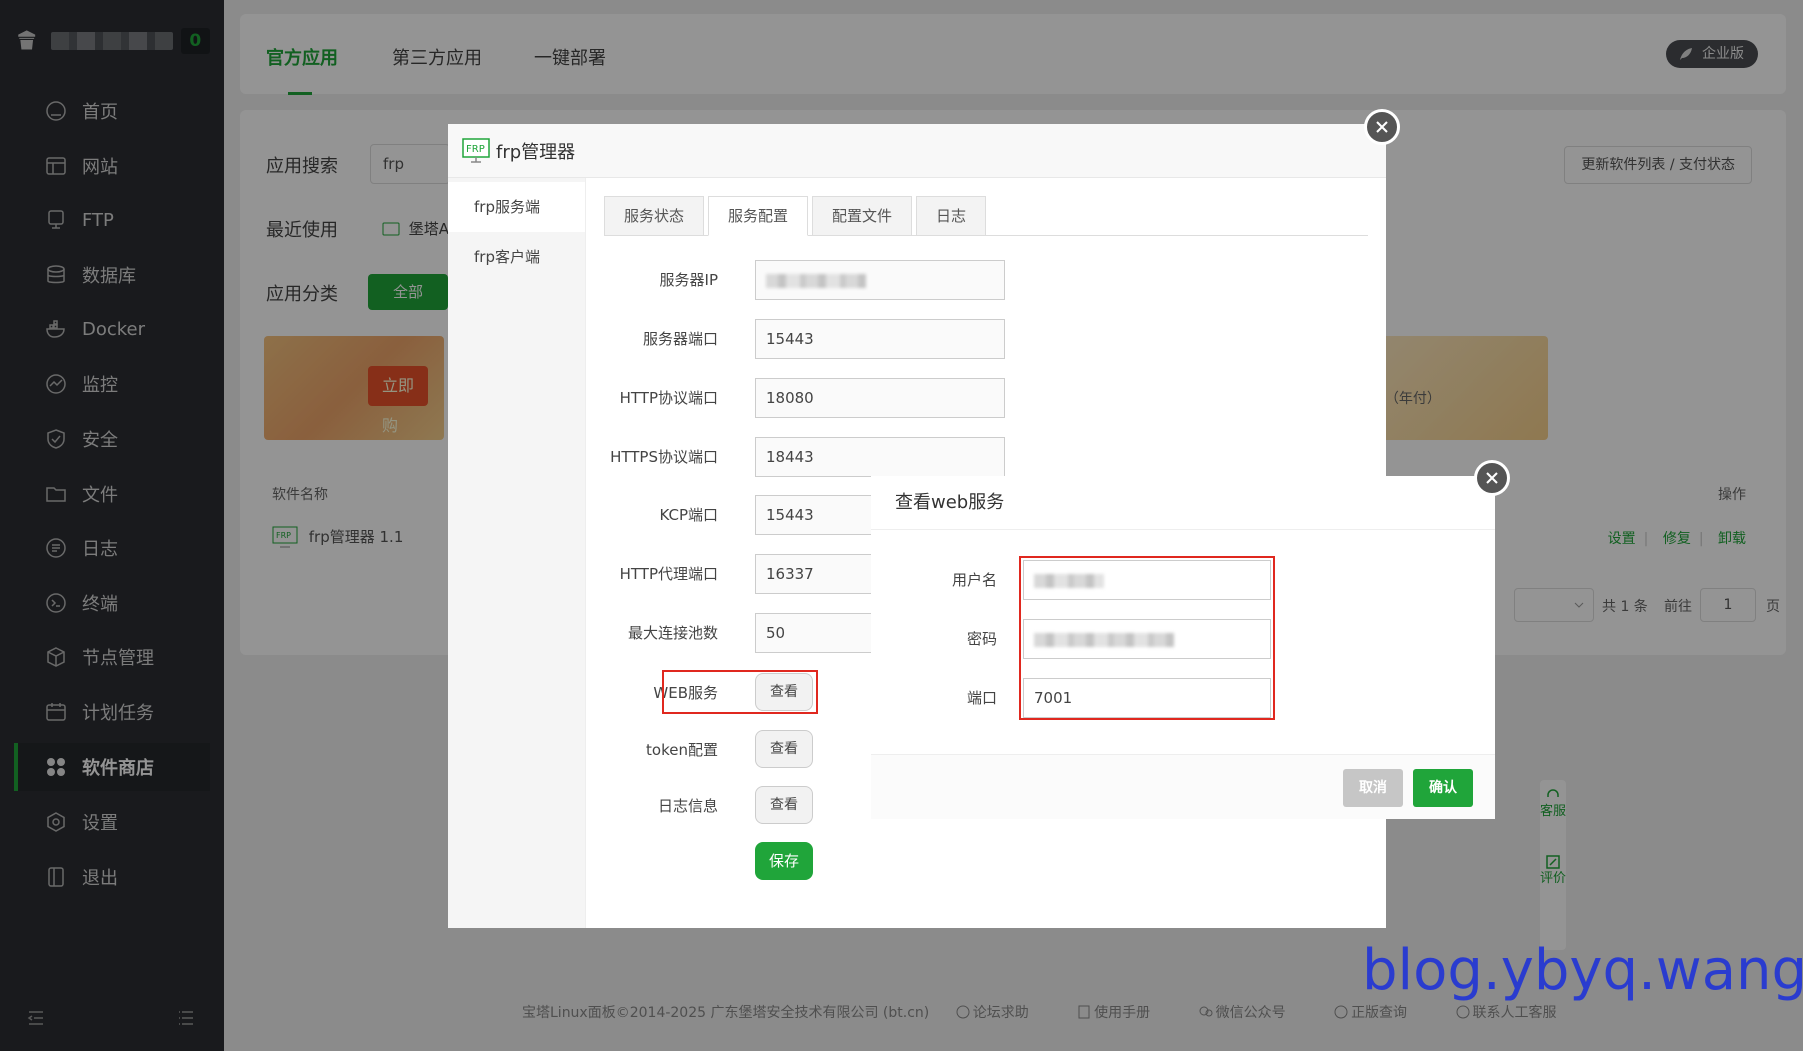 This screenshot has width=1803, height=1051. Describe the element at coordinates (1443, 788) in the screenshot. I see `confirm-button: 确认` at that location.